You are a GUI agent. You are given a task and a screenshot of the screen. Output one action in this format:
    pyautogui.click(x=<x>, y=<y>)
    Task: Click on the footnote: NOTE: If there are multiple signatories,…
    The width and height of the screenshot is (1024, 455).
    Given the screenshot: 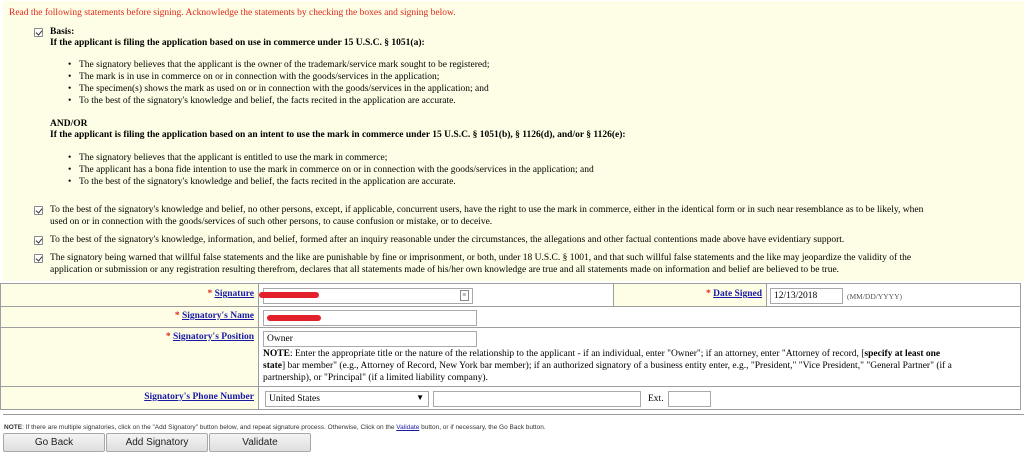 What is the action you would take?
    pyautogui.click(x=275, y=427)
    